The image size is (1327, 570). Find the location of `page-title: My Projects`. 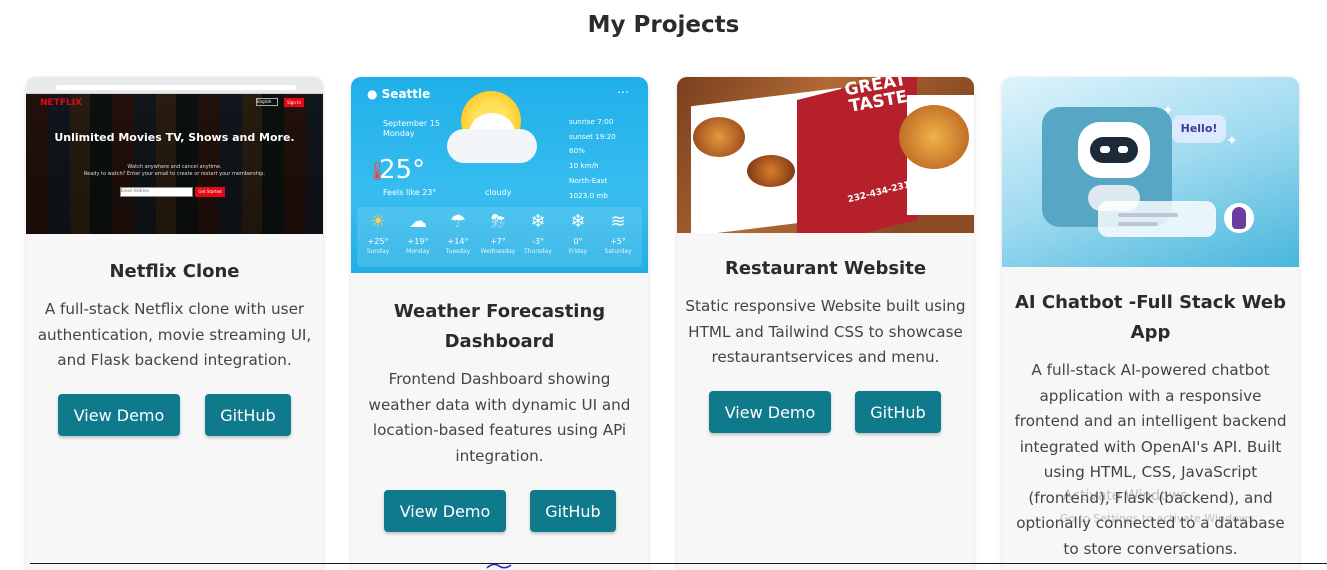

page-title: My Projects is located at coordinates (663, 25).